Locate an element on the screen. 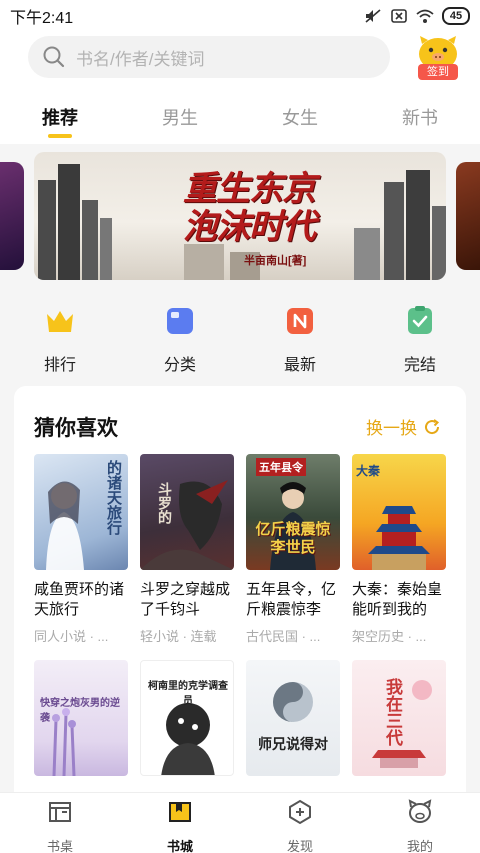 Image resolution: width=480 pixels, height=853 pixels. book-cover: 我在三代 is located at coordinates (399, 718).